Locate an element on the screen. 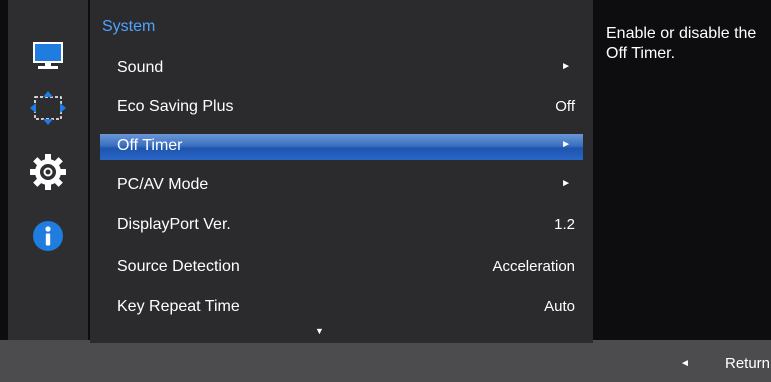 Image resolution: width=771 pixels, height=382 pixels. menu-item-value: Auto is located at coordinates (559, 306).